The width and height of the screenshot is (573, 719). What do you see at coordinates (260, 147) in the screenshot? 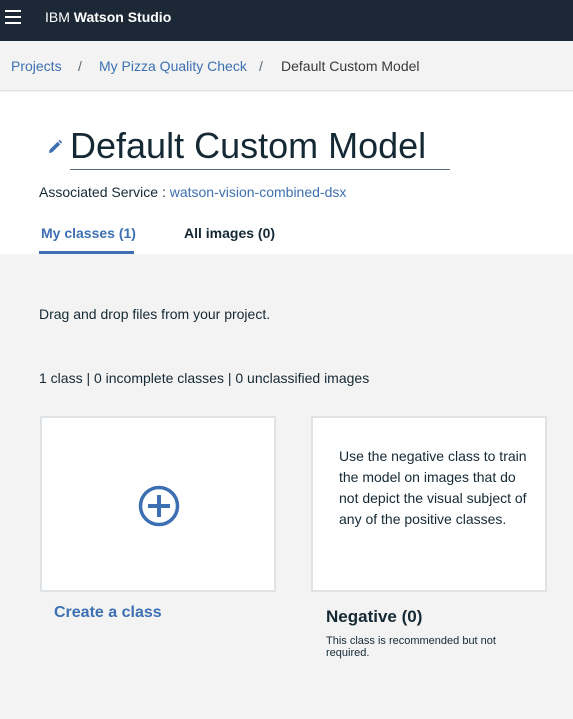
I see `model-title: Default Custom Model` at bounding box center [260, 147].